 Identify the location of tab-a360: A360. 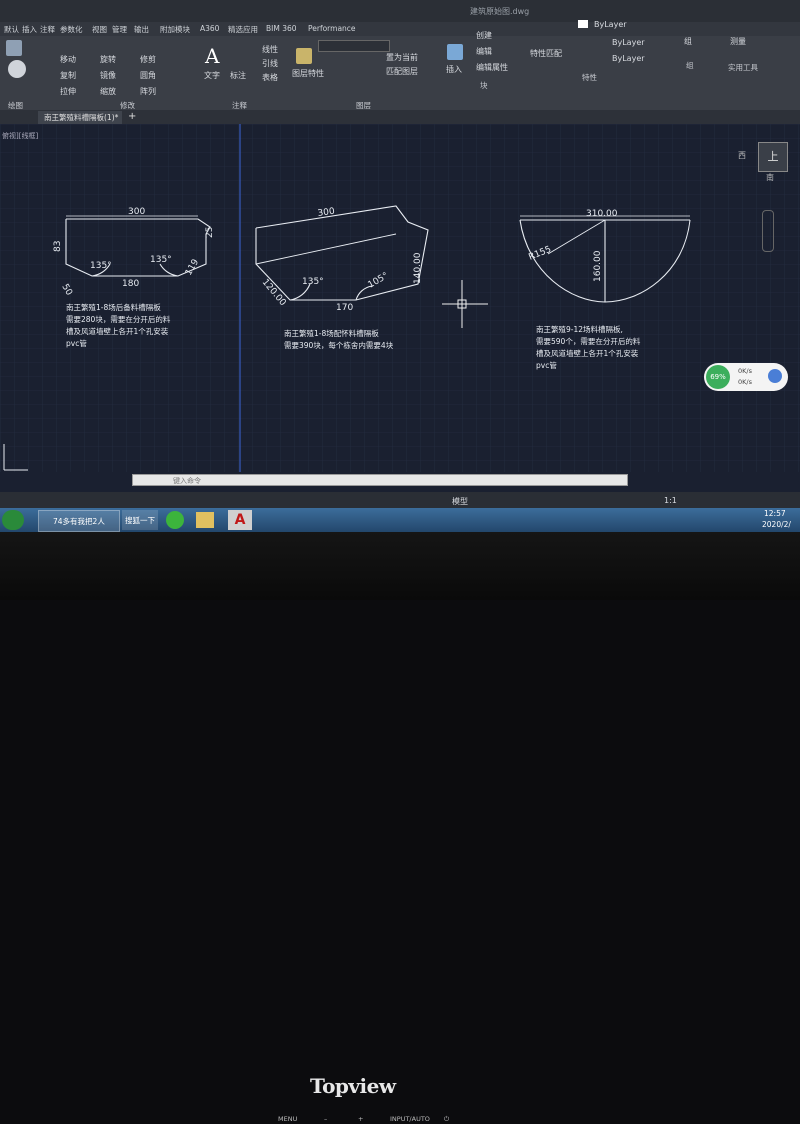
(209, 28).